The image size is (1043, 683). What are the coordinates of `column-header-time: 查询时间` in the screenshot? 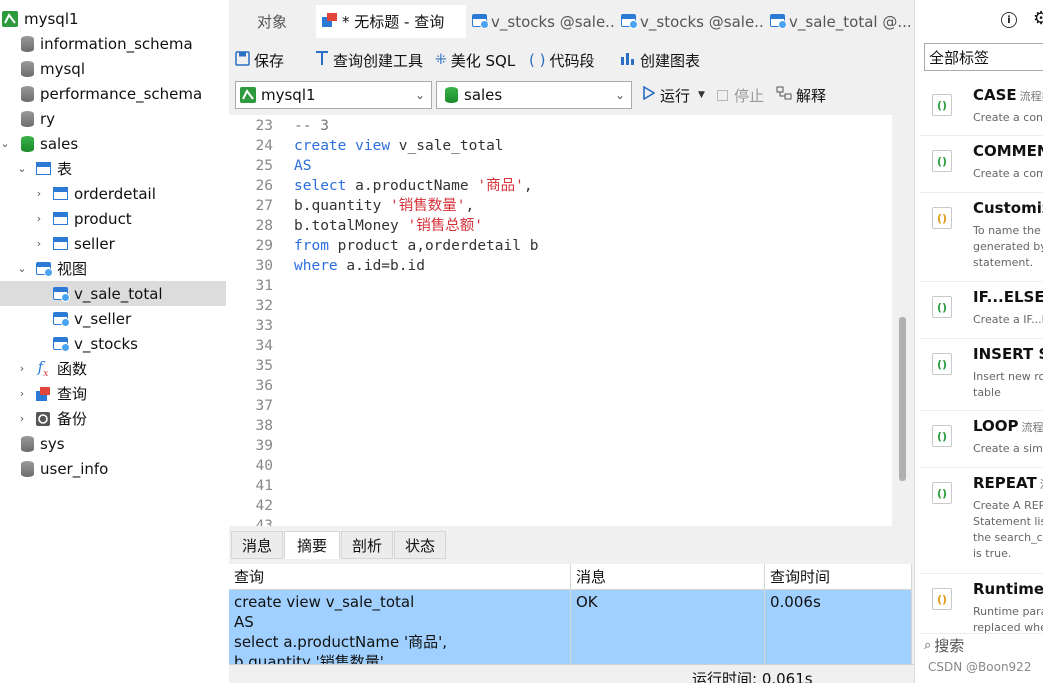 It's located at (838, 577).